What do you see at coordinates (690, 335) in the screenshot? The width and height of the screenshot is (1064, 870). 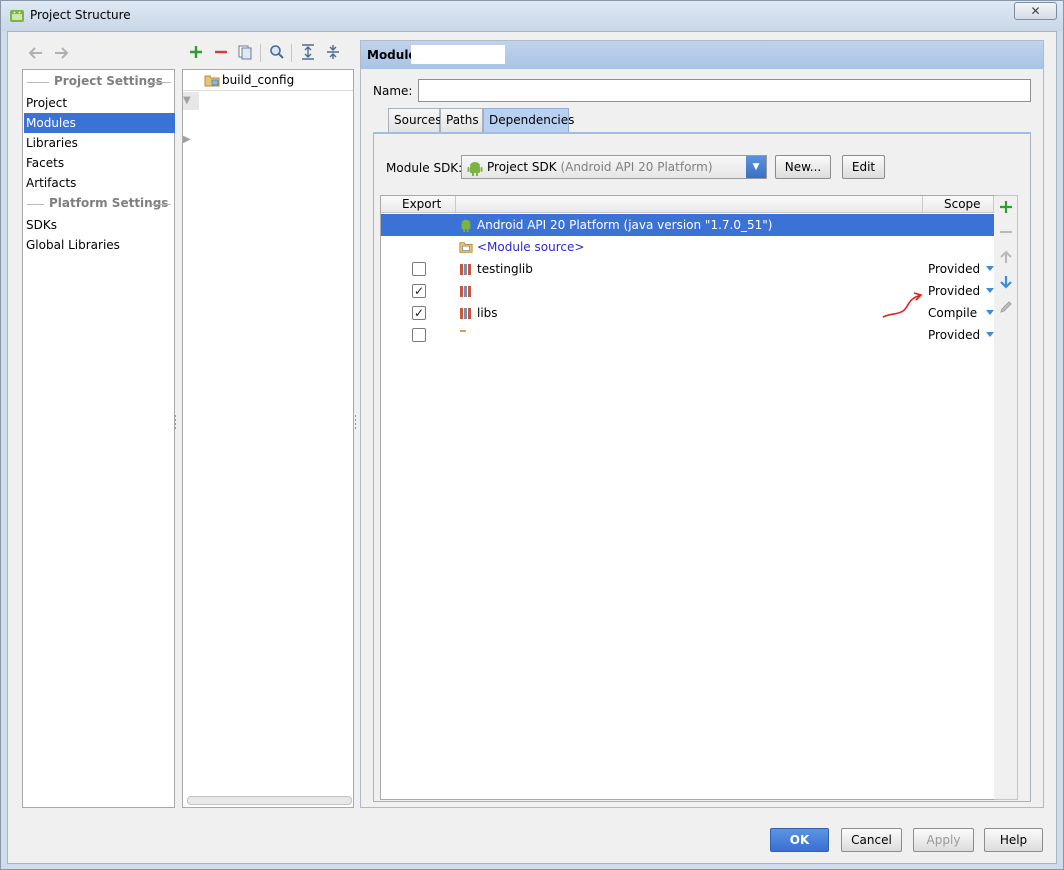 I see `table-row: Provided` at bounding box center [690, 335].